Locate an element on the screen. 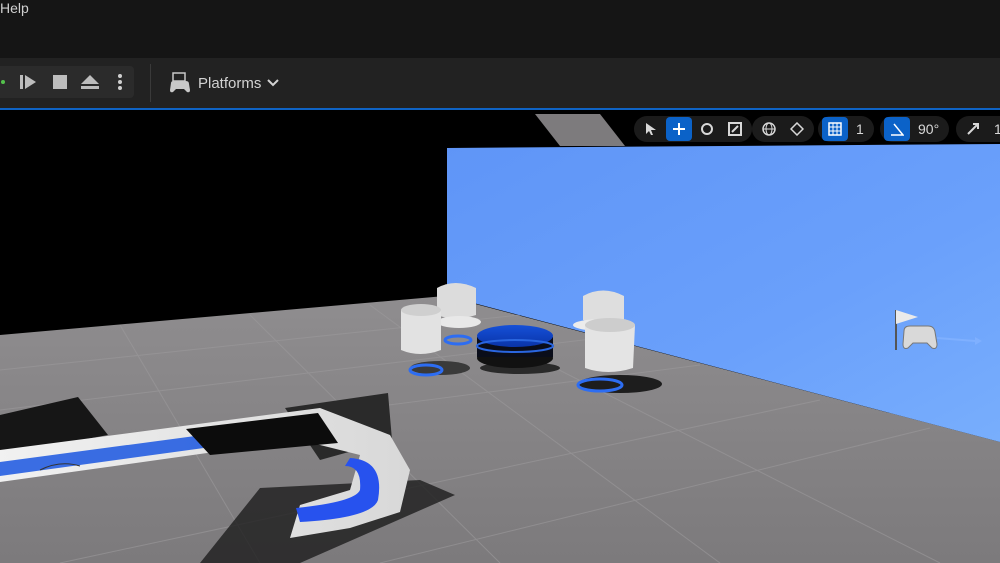 This screenshot has height=563, width=1000. move-icon is located at coordinates (679, 129).